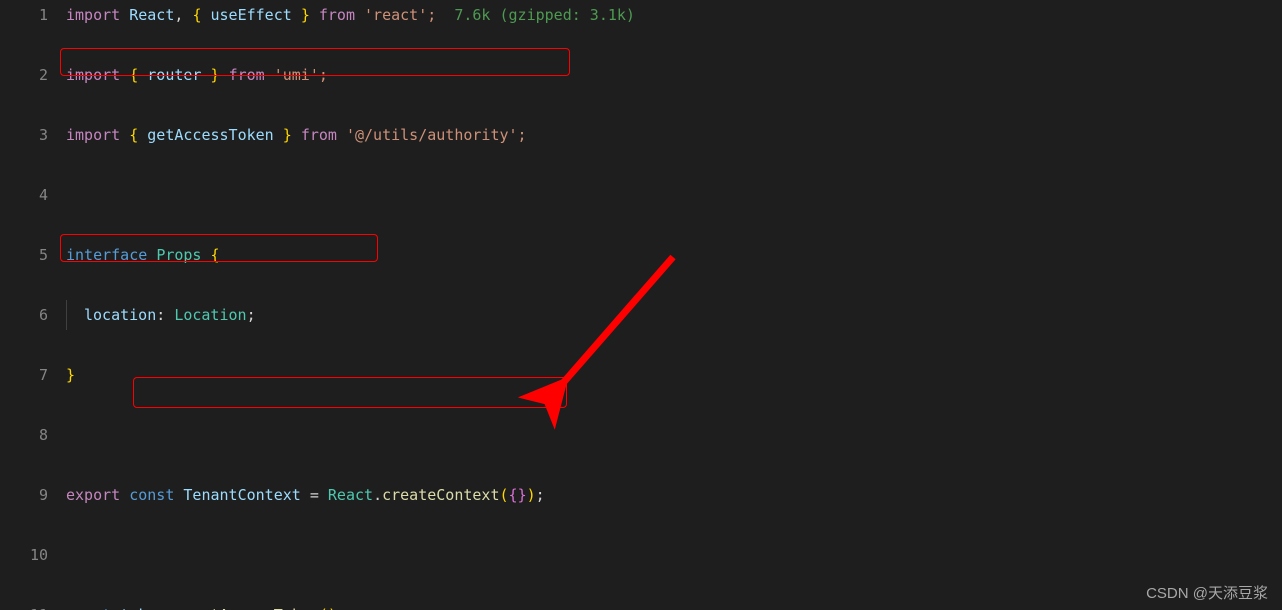 The image size is (1282, 610). Describe the element at coordinates (641, 375) in the screenshot. I see `code-line: 7 }` at that location.